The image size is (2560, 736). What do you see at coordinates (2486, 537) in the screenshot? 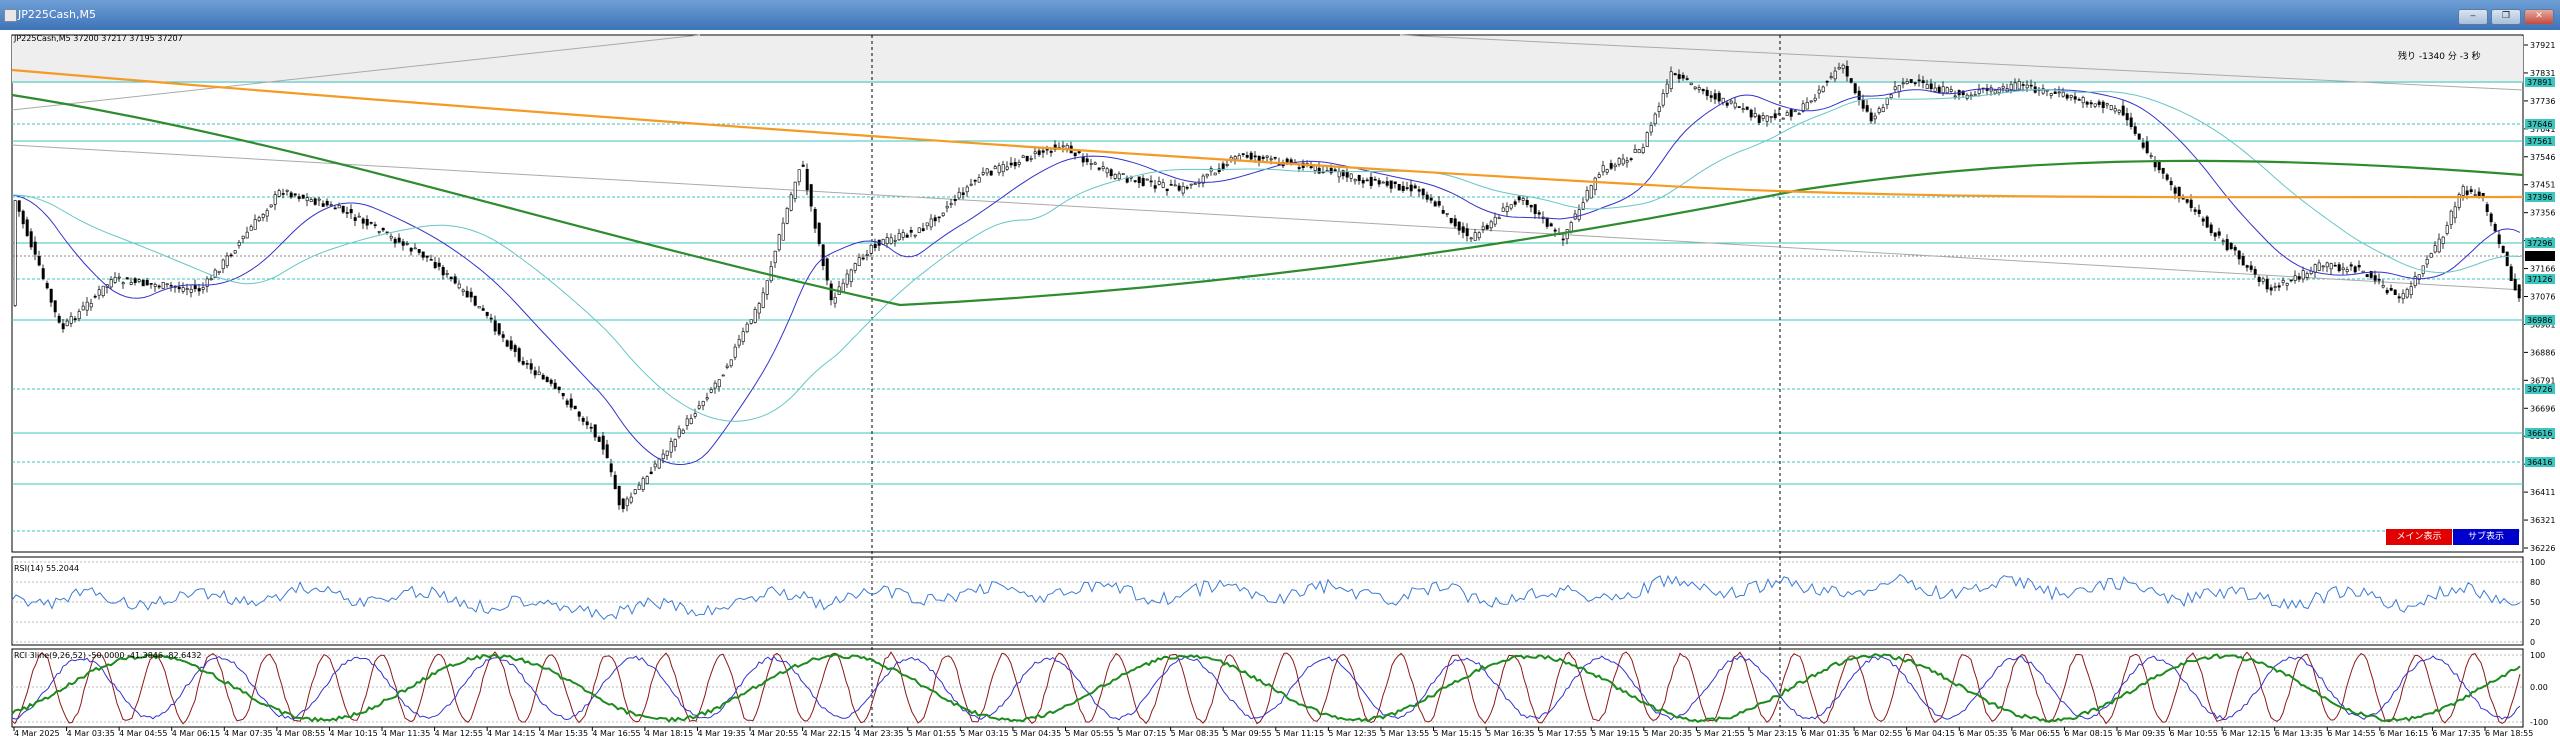
I see `sub-display-button: サブ表示` at bounding box center [2486, 537].